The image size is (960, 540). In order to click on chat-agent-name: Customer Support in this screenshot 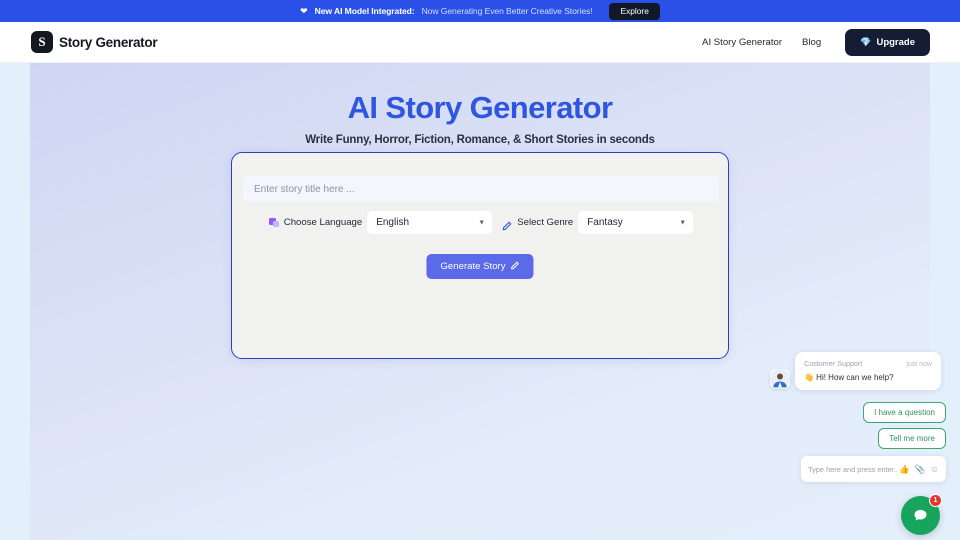, I will do `click(833, 363)`.